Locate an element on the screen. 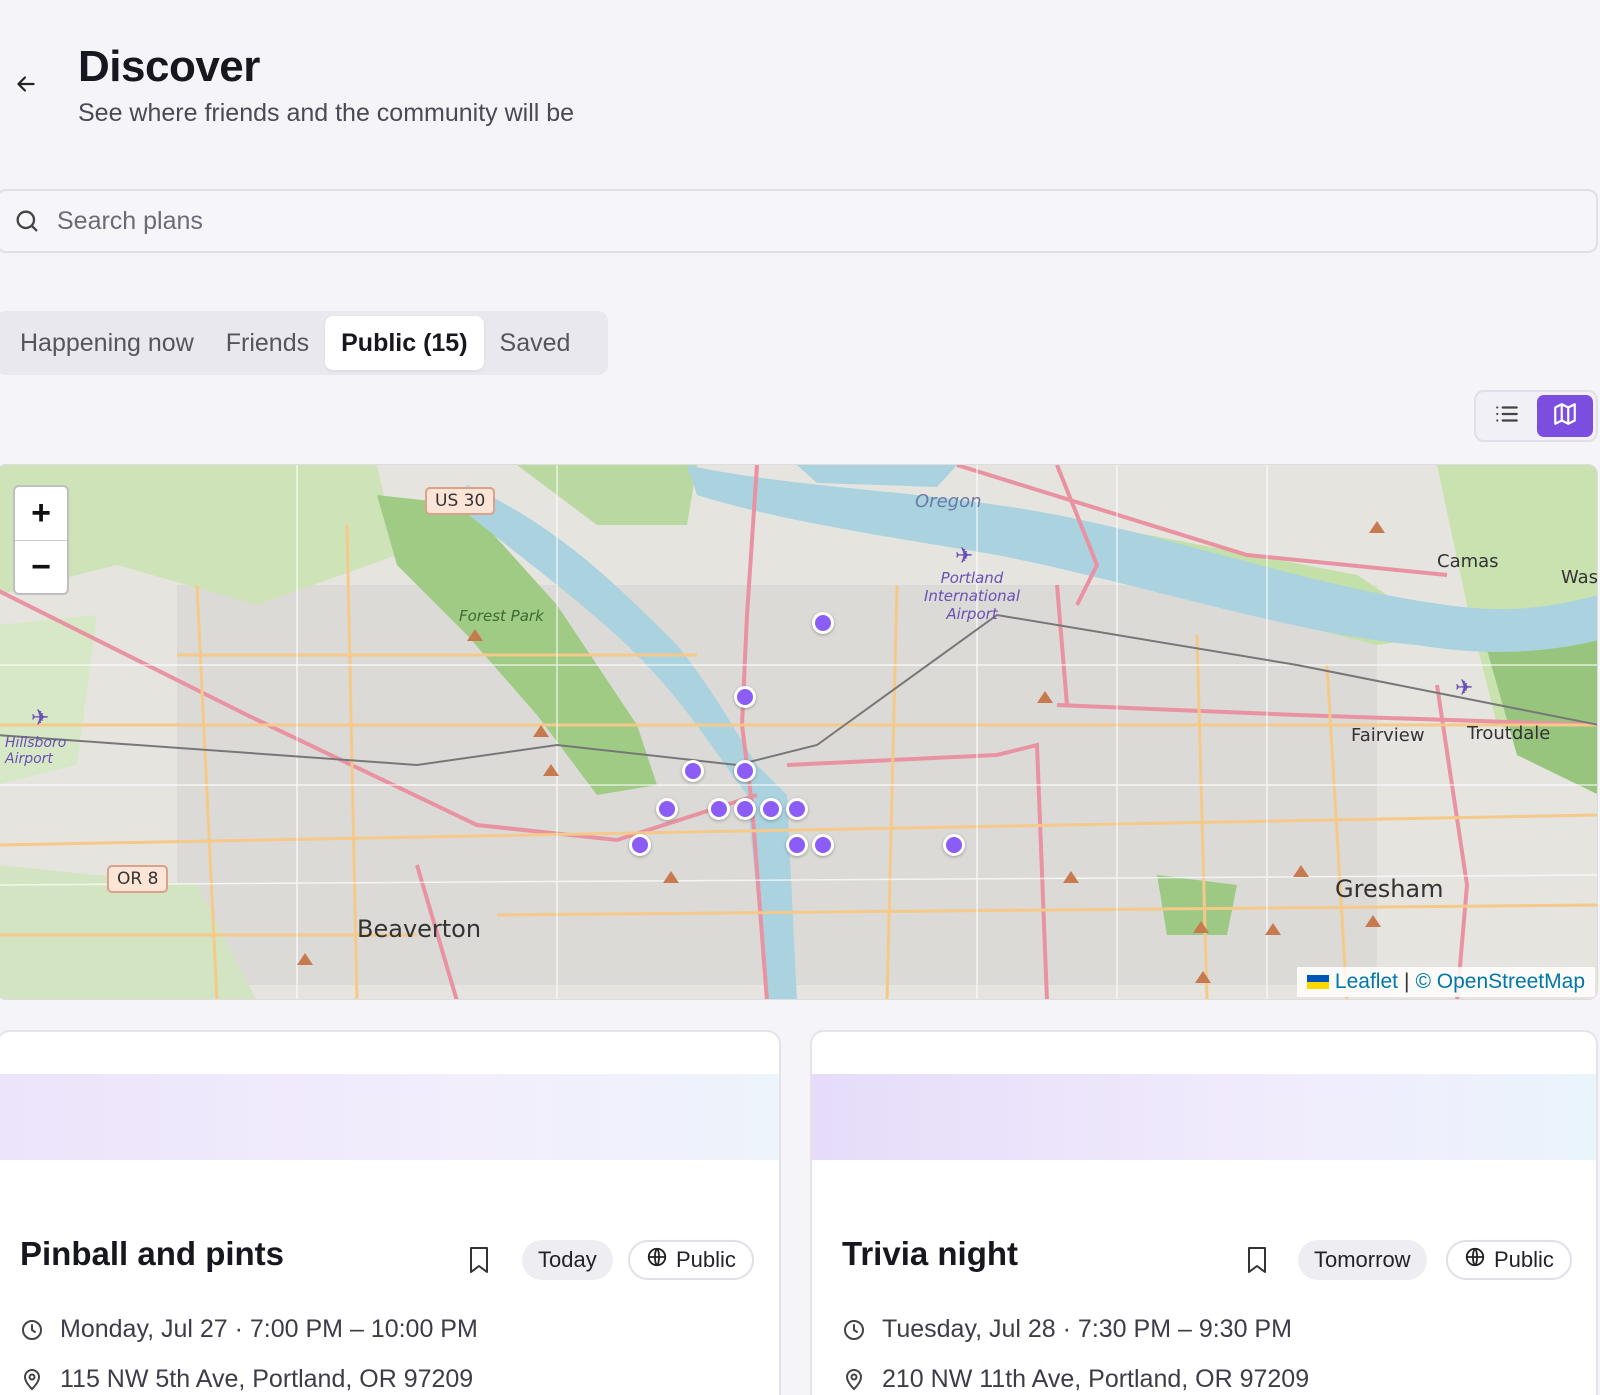 The image size is (1600, 1395). map-label-was: Was is located at coordinates (1579, 577).